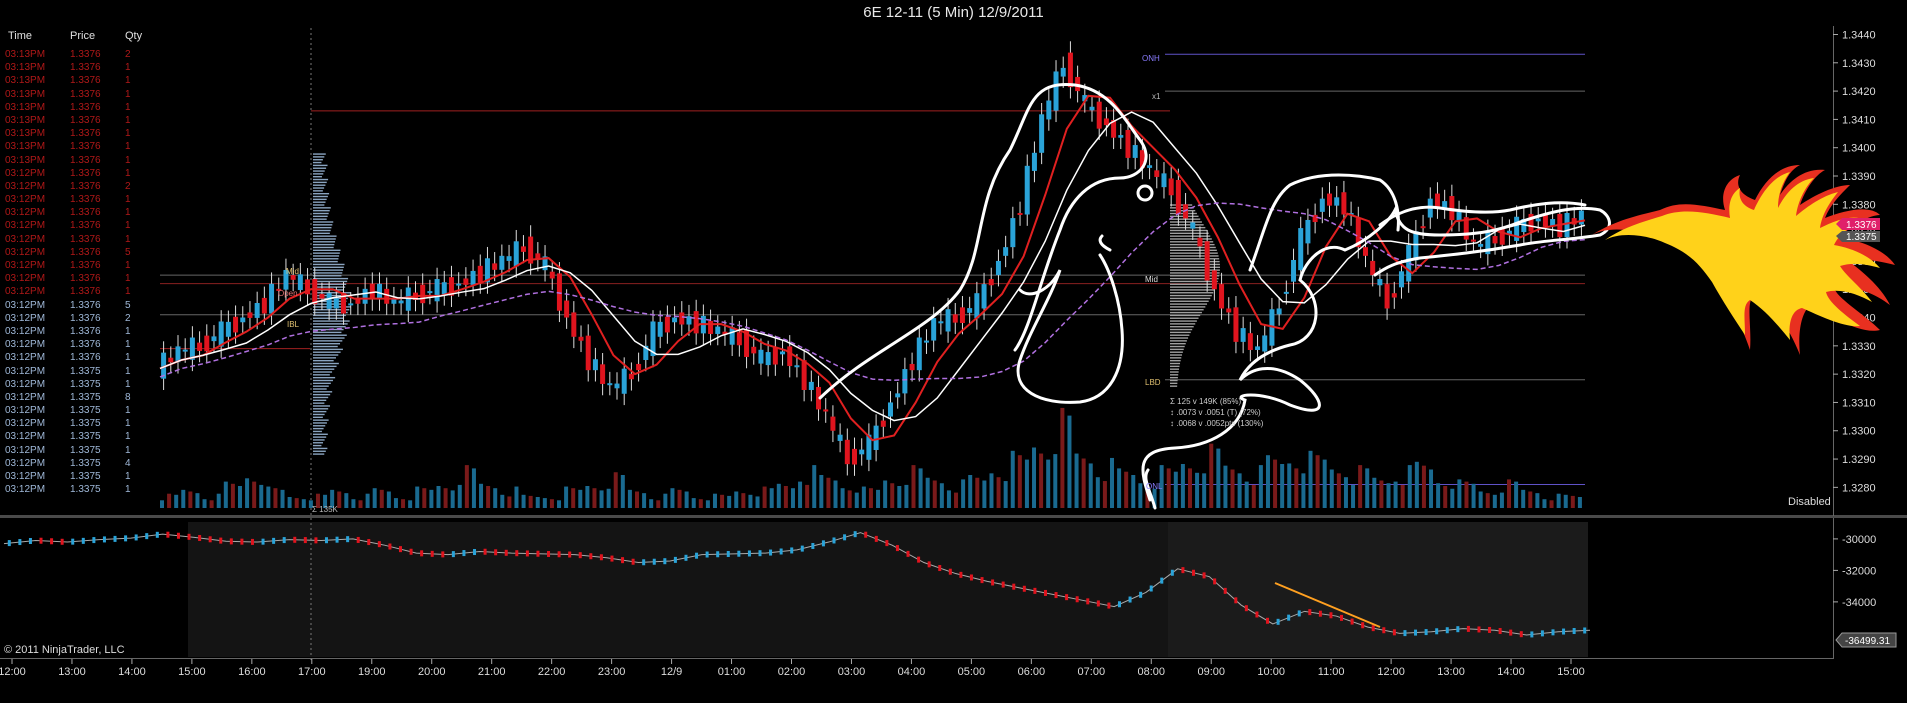 The height and width of the screenshot is (703, 1907). I want to click on time-axis-border, so click(917, 658).